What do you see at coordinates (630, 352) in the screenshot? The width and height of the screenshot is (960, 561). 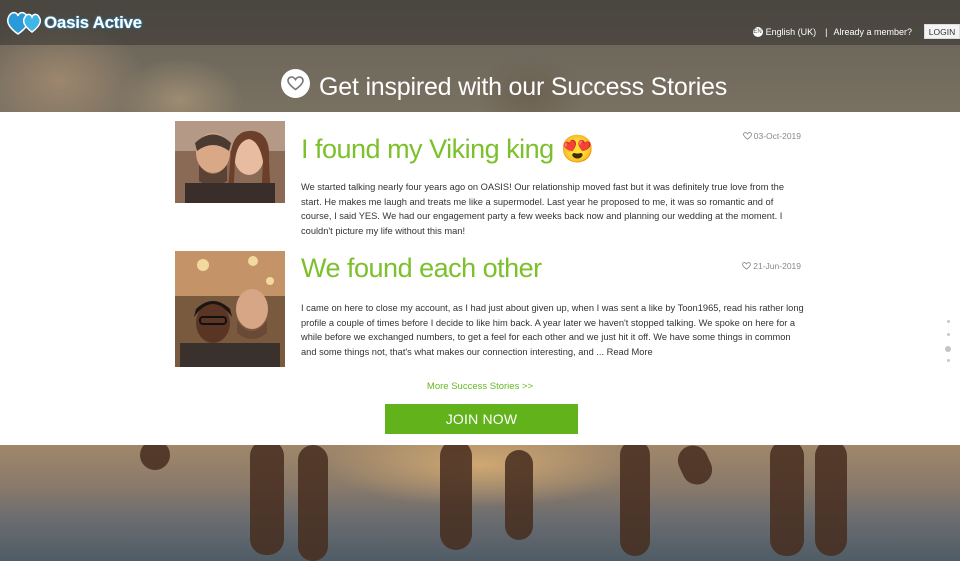 I see `read-more-link: Read More` at bounding box center [630, 352].